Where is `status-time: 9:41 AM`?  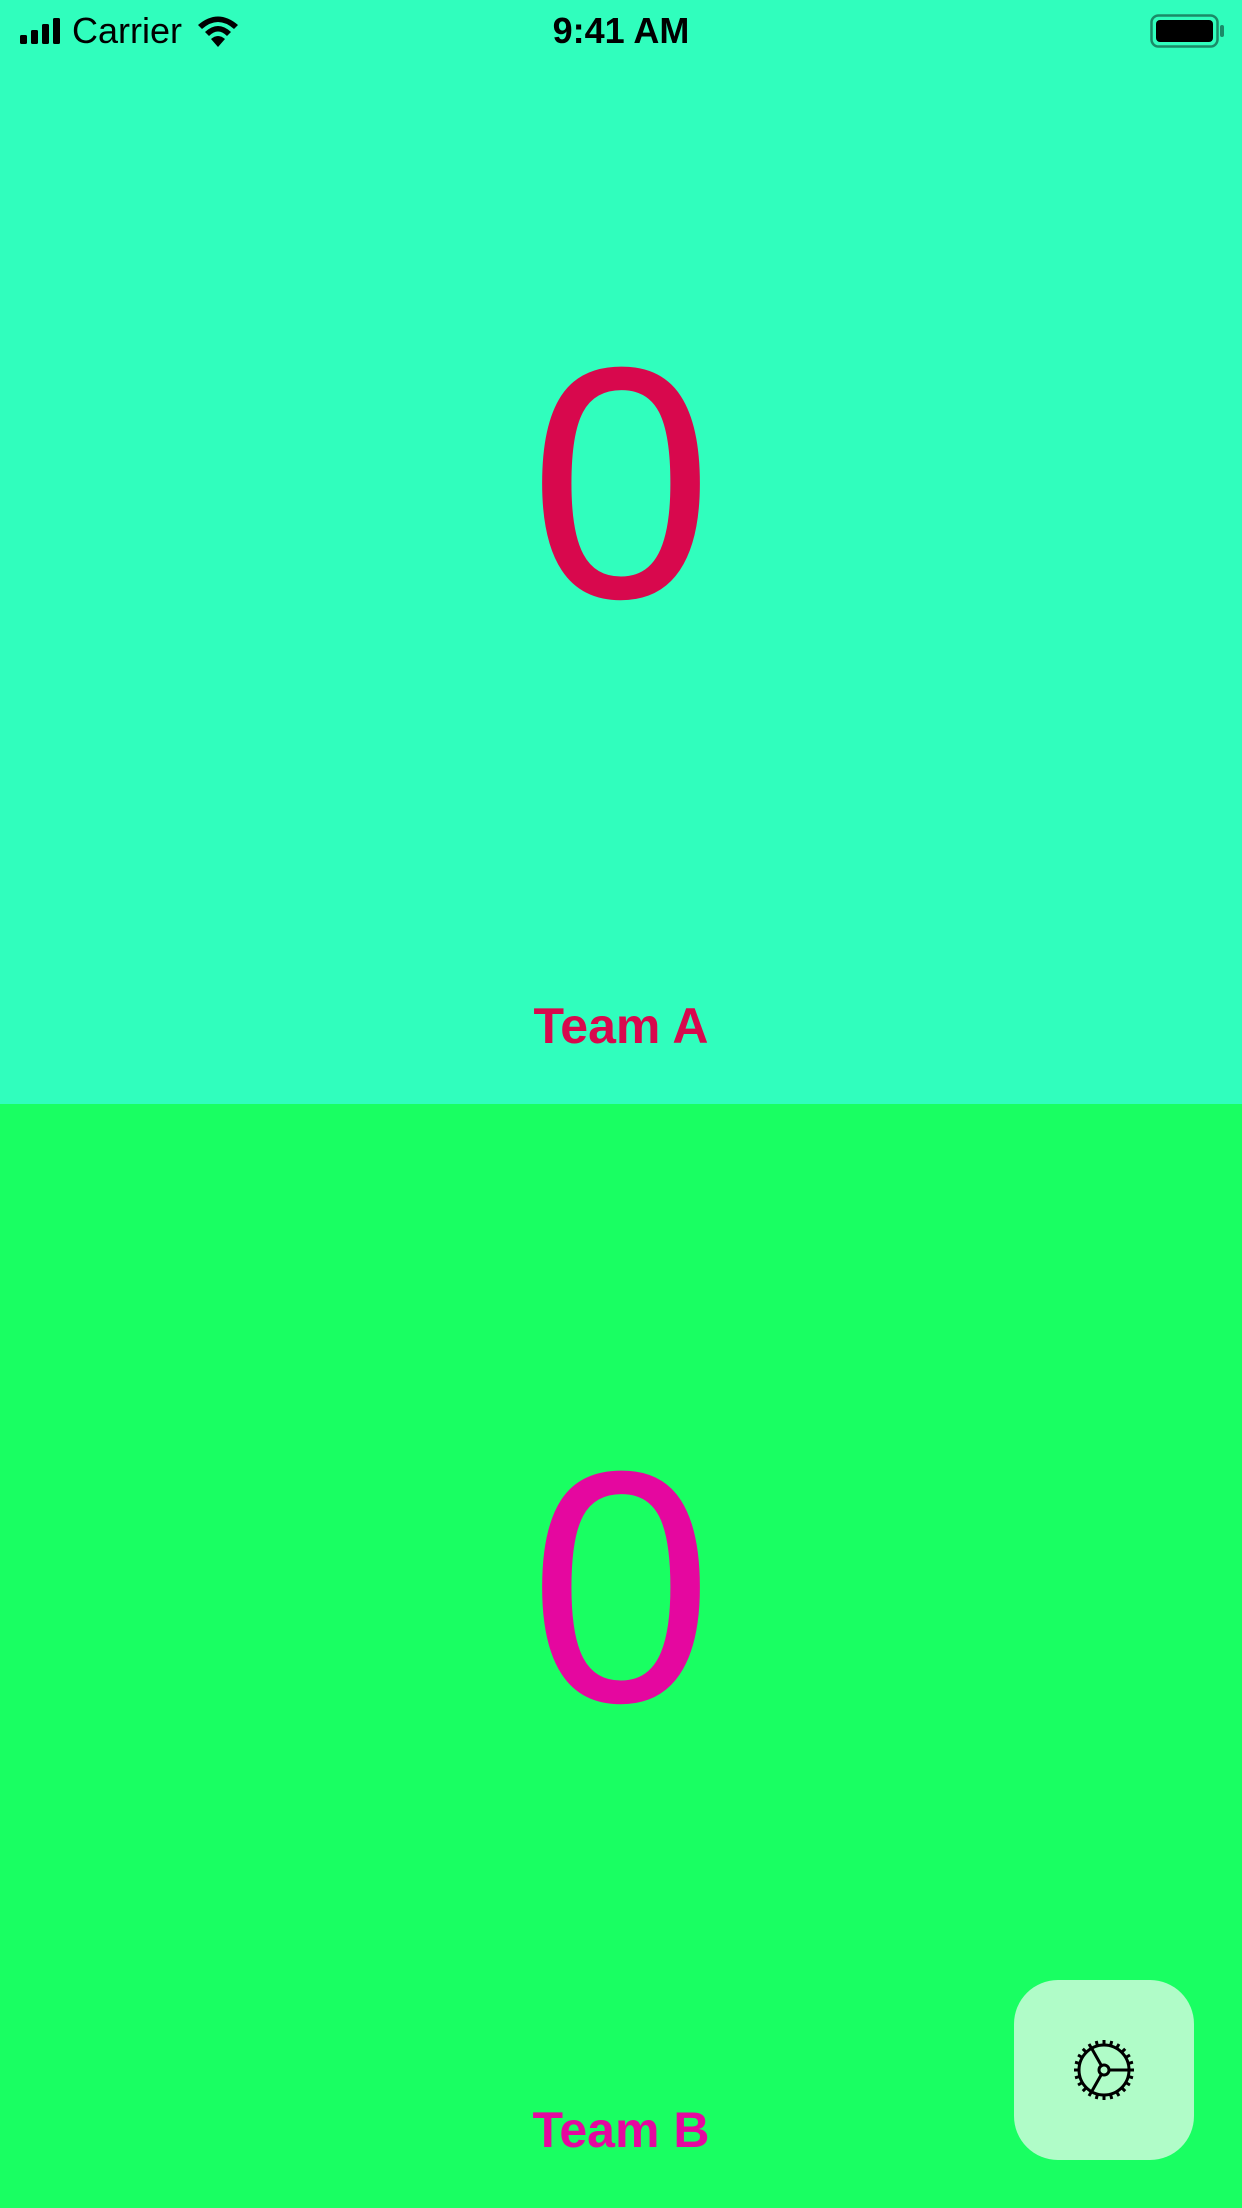
status-time: 9:41 AM is located at coordinates (621, 30).